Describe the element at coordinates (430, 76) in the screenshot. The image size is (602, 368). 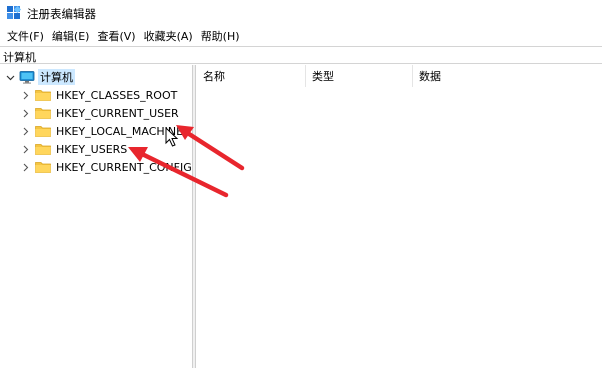
I see `column-header-label: 数据` at that location.